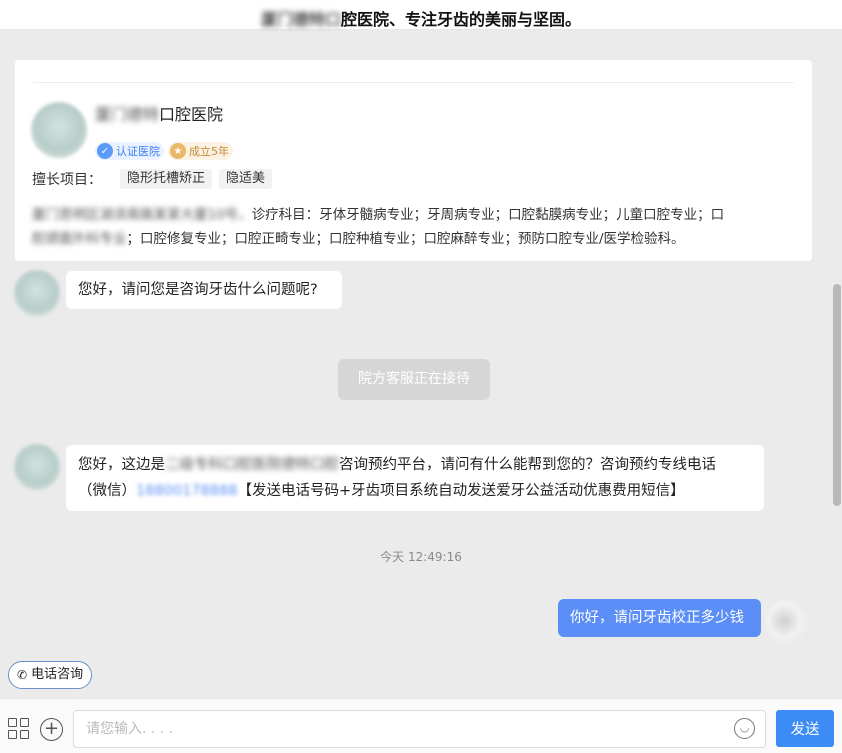 This screenshot has width=842, height=753. What do you see at coordinates (200, 151) in the screenshot?
I see `years-badge: ★ 成立5年` at bounding box center [200, 151].